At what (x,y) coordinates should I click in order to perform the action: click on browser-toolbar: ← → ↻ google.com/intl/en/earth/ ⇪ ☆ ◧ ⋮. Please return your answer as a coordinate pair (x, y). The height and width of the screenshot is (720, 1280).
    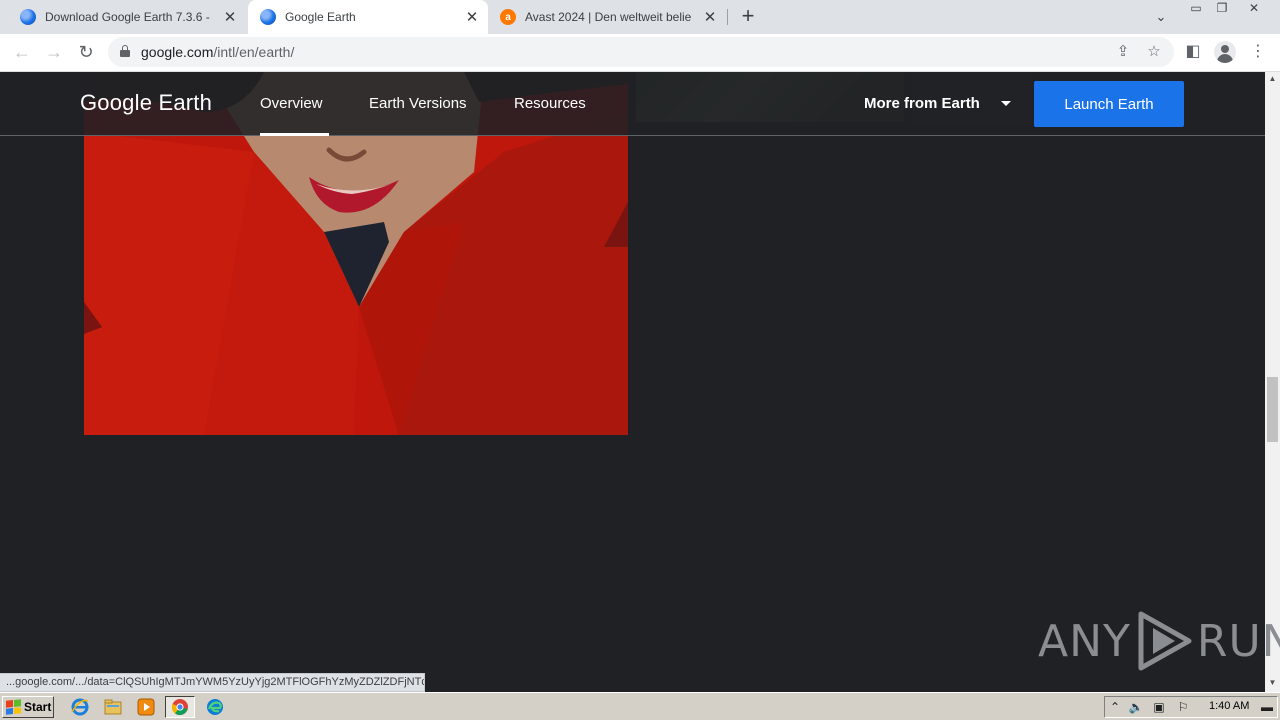
    Looking at the image, I should click on (640, 53).